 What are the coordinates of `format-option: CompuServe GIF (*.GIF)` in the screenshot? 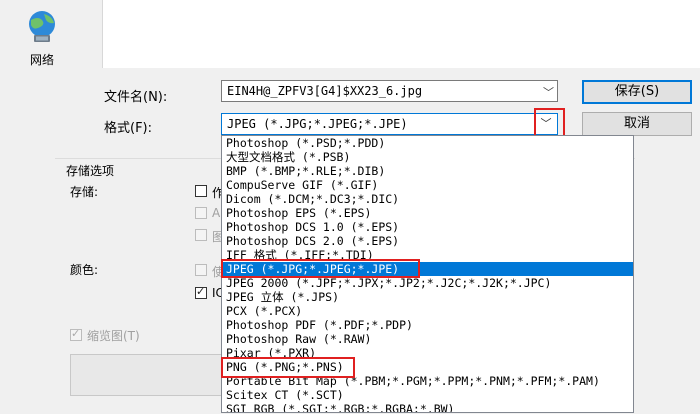 It's located at (427, 185).